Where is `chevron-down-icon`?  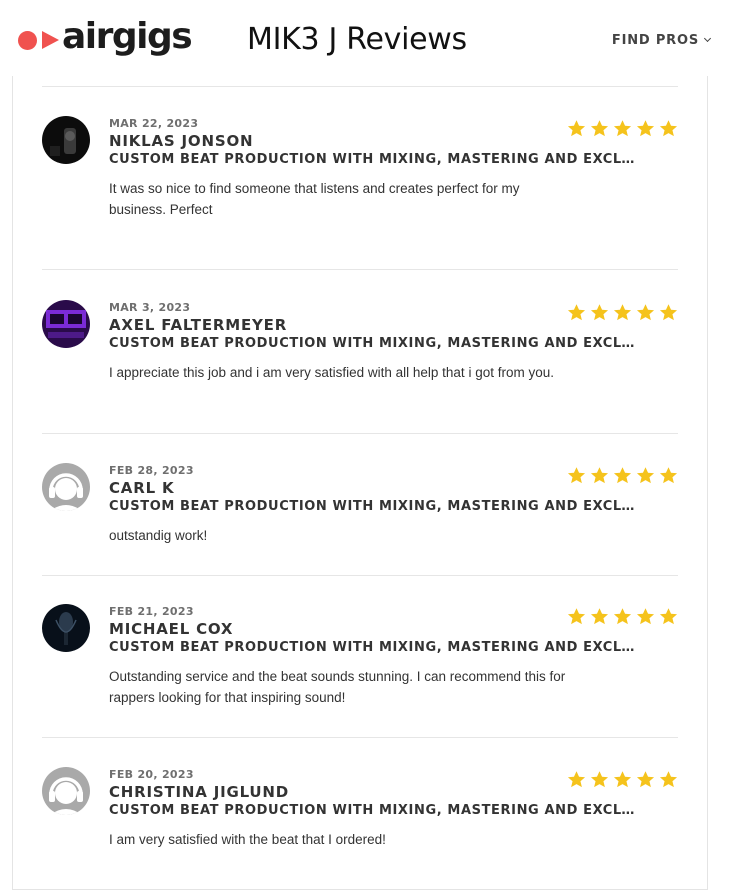 chevron-down-icon is located at coordinates (707, 38).